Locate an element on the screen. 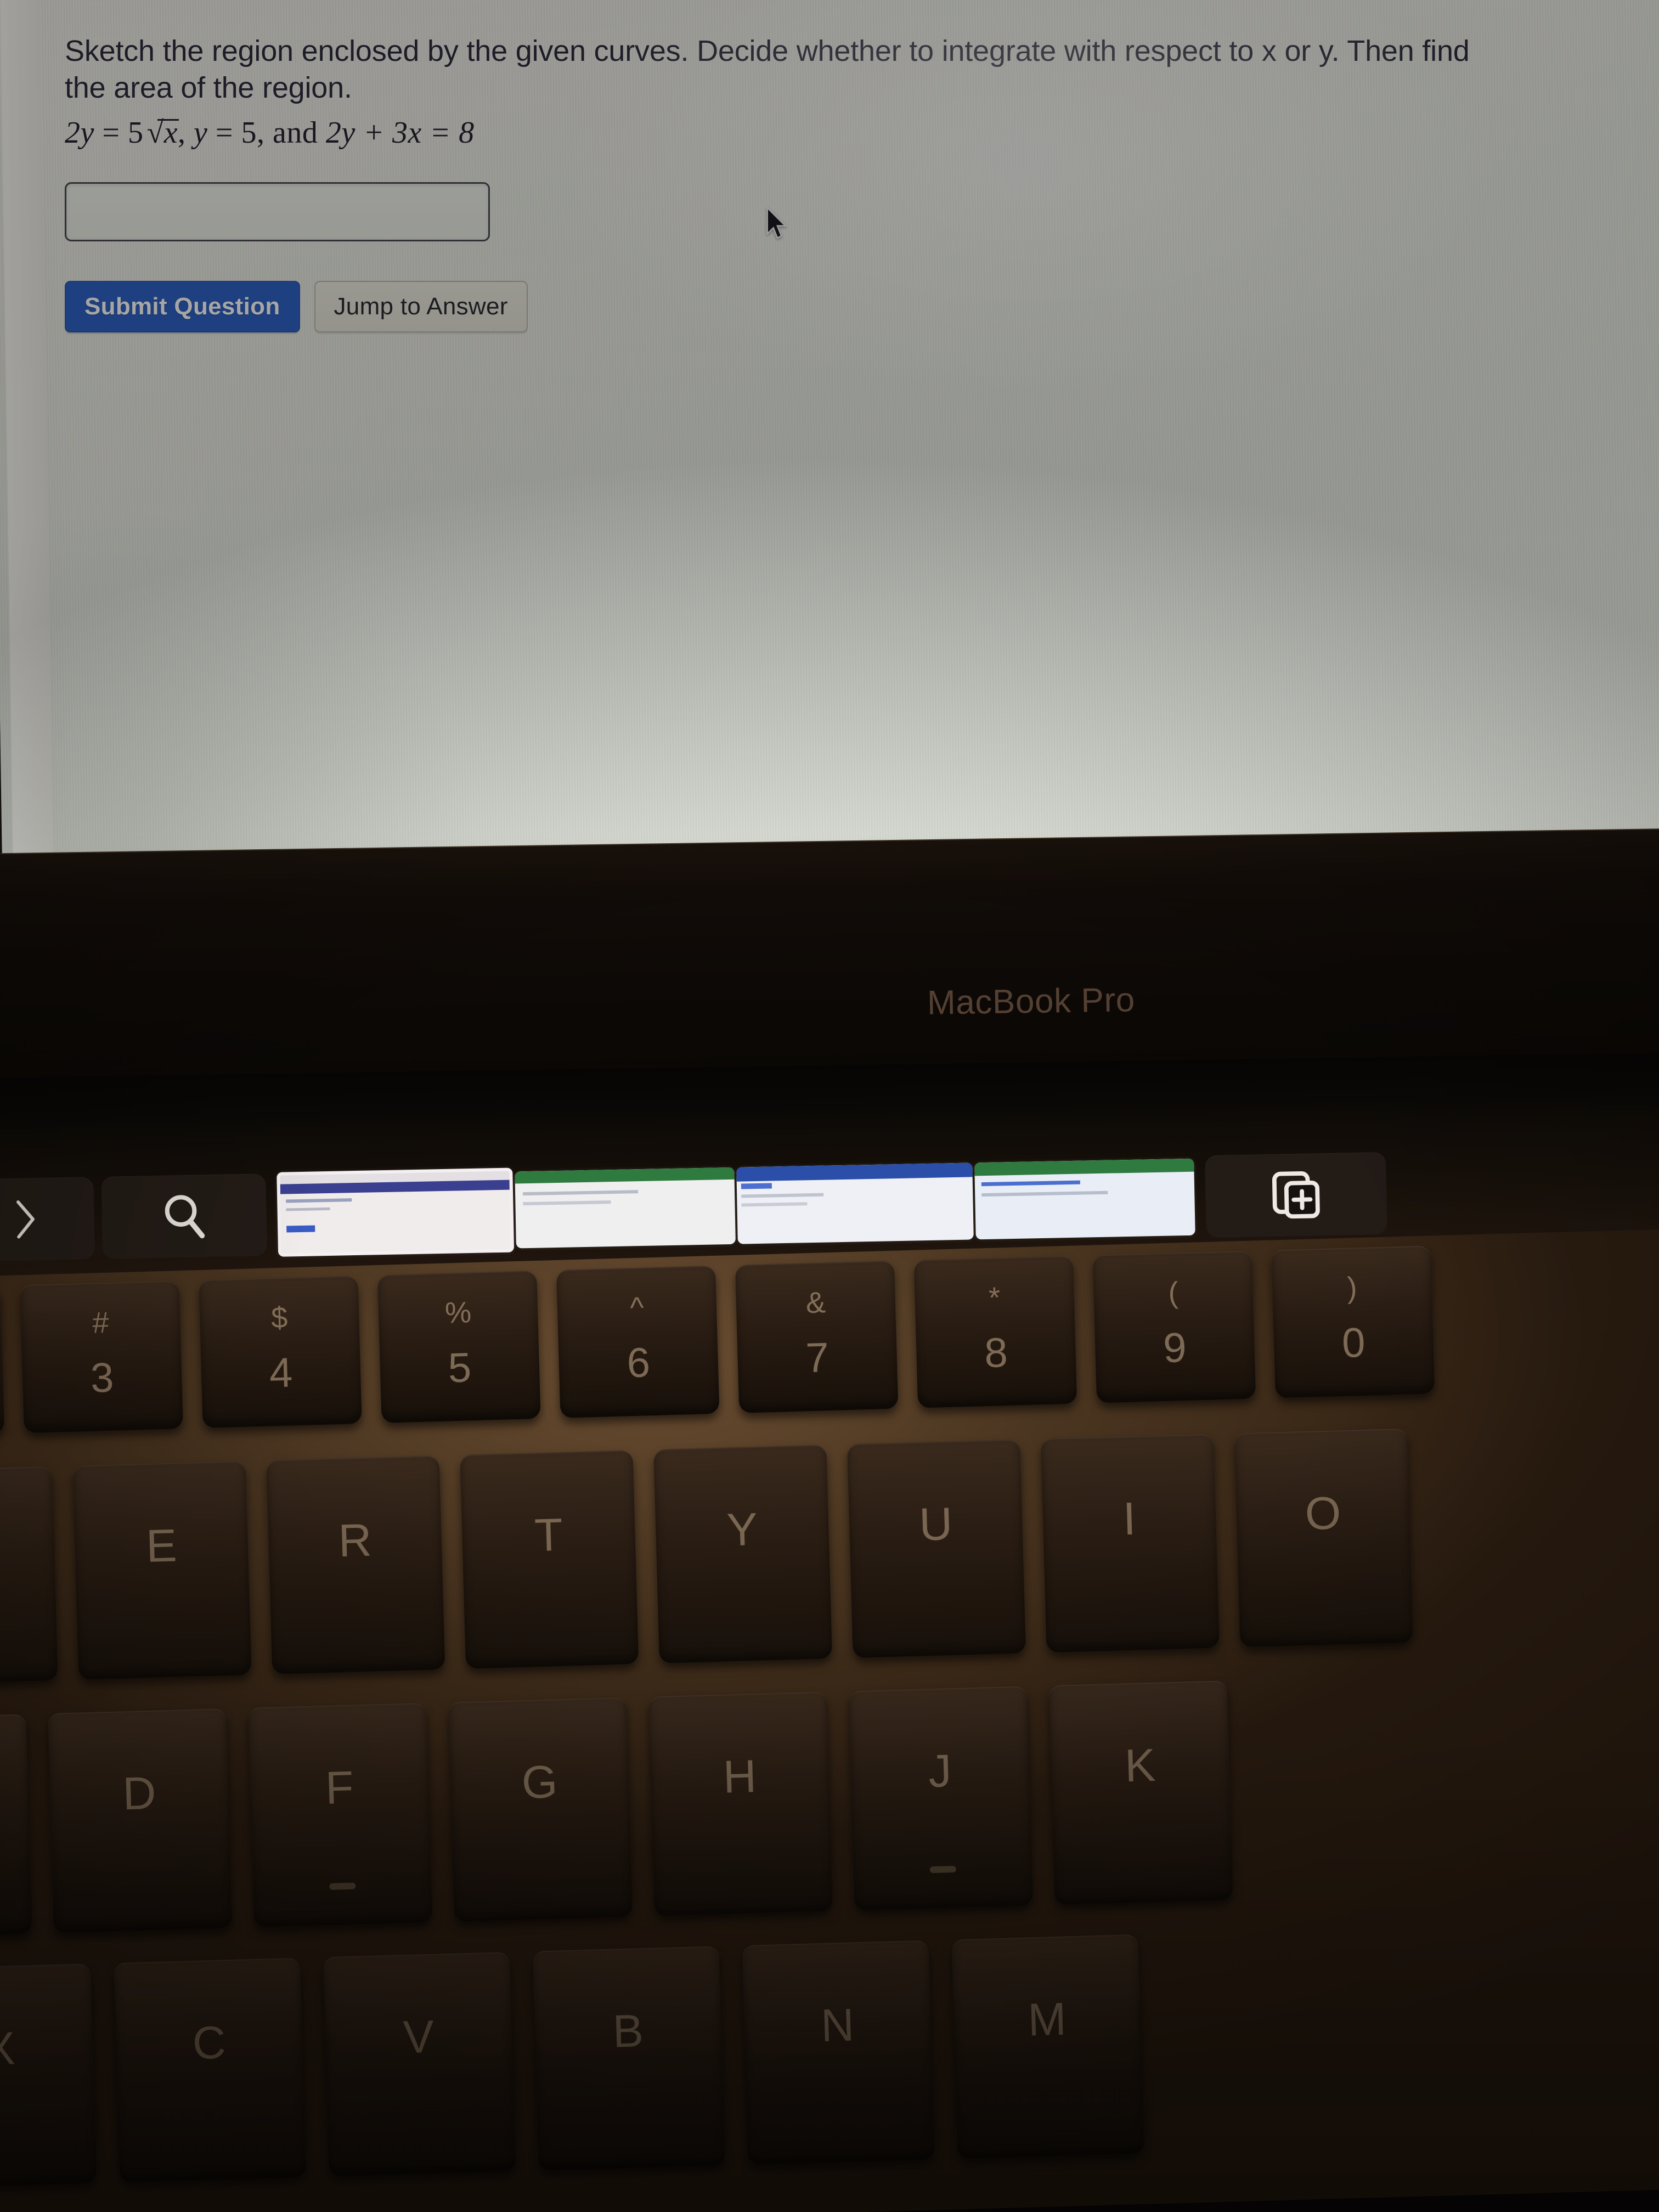 Image resolution: width=1659 pixels, height=2212 pixels. key-7: & 7 is located at coordinates (817, 1336).